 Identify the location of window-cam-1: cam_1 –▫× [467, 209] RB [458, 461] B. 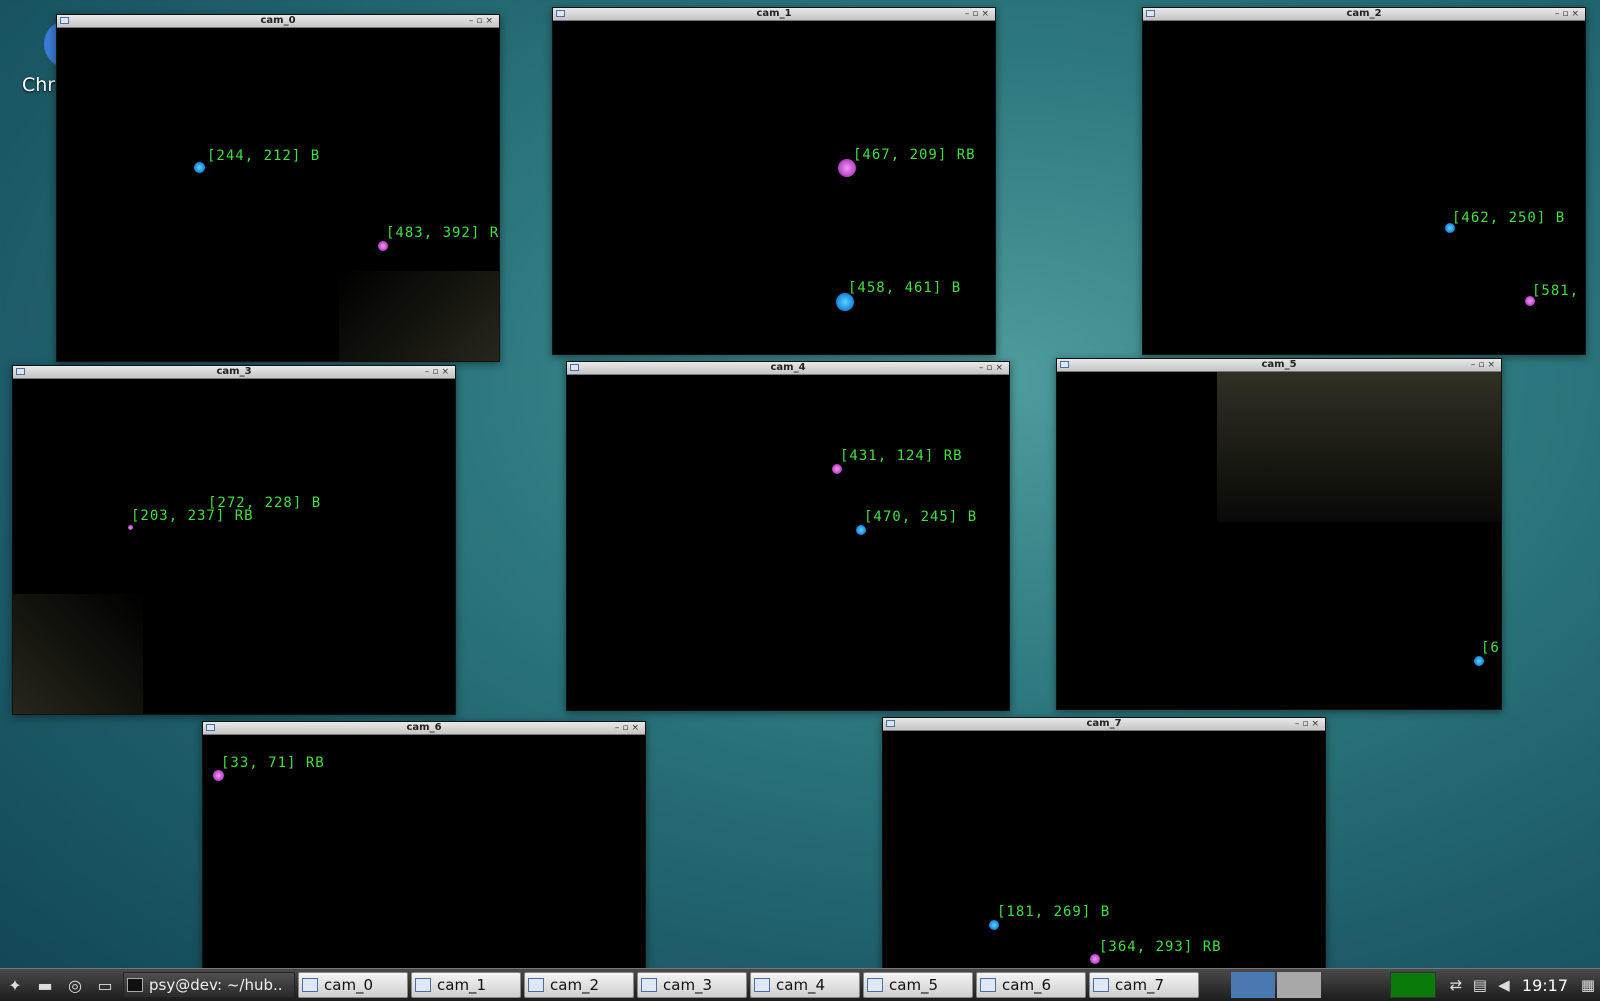
(774, 181).